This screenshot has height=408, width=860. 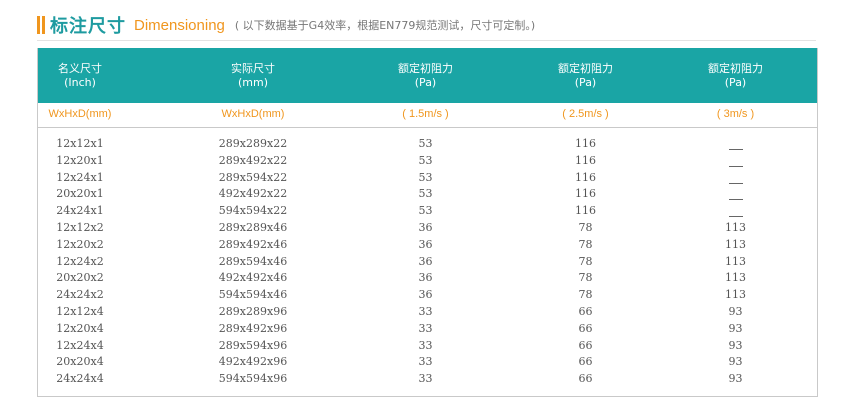 I want to click on title-note: ( 以下数据基于G4效率，根据EN779规范测试，尺寸可定制。), so click(x=385, y=25).